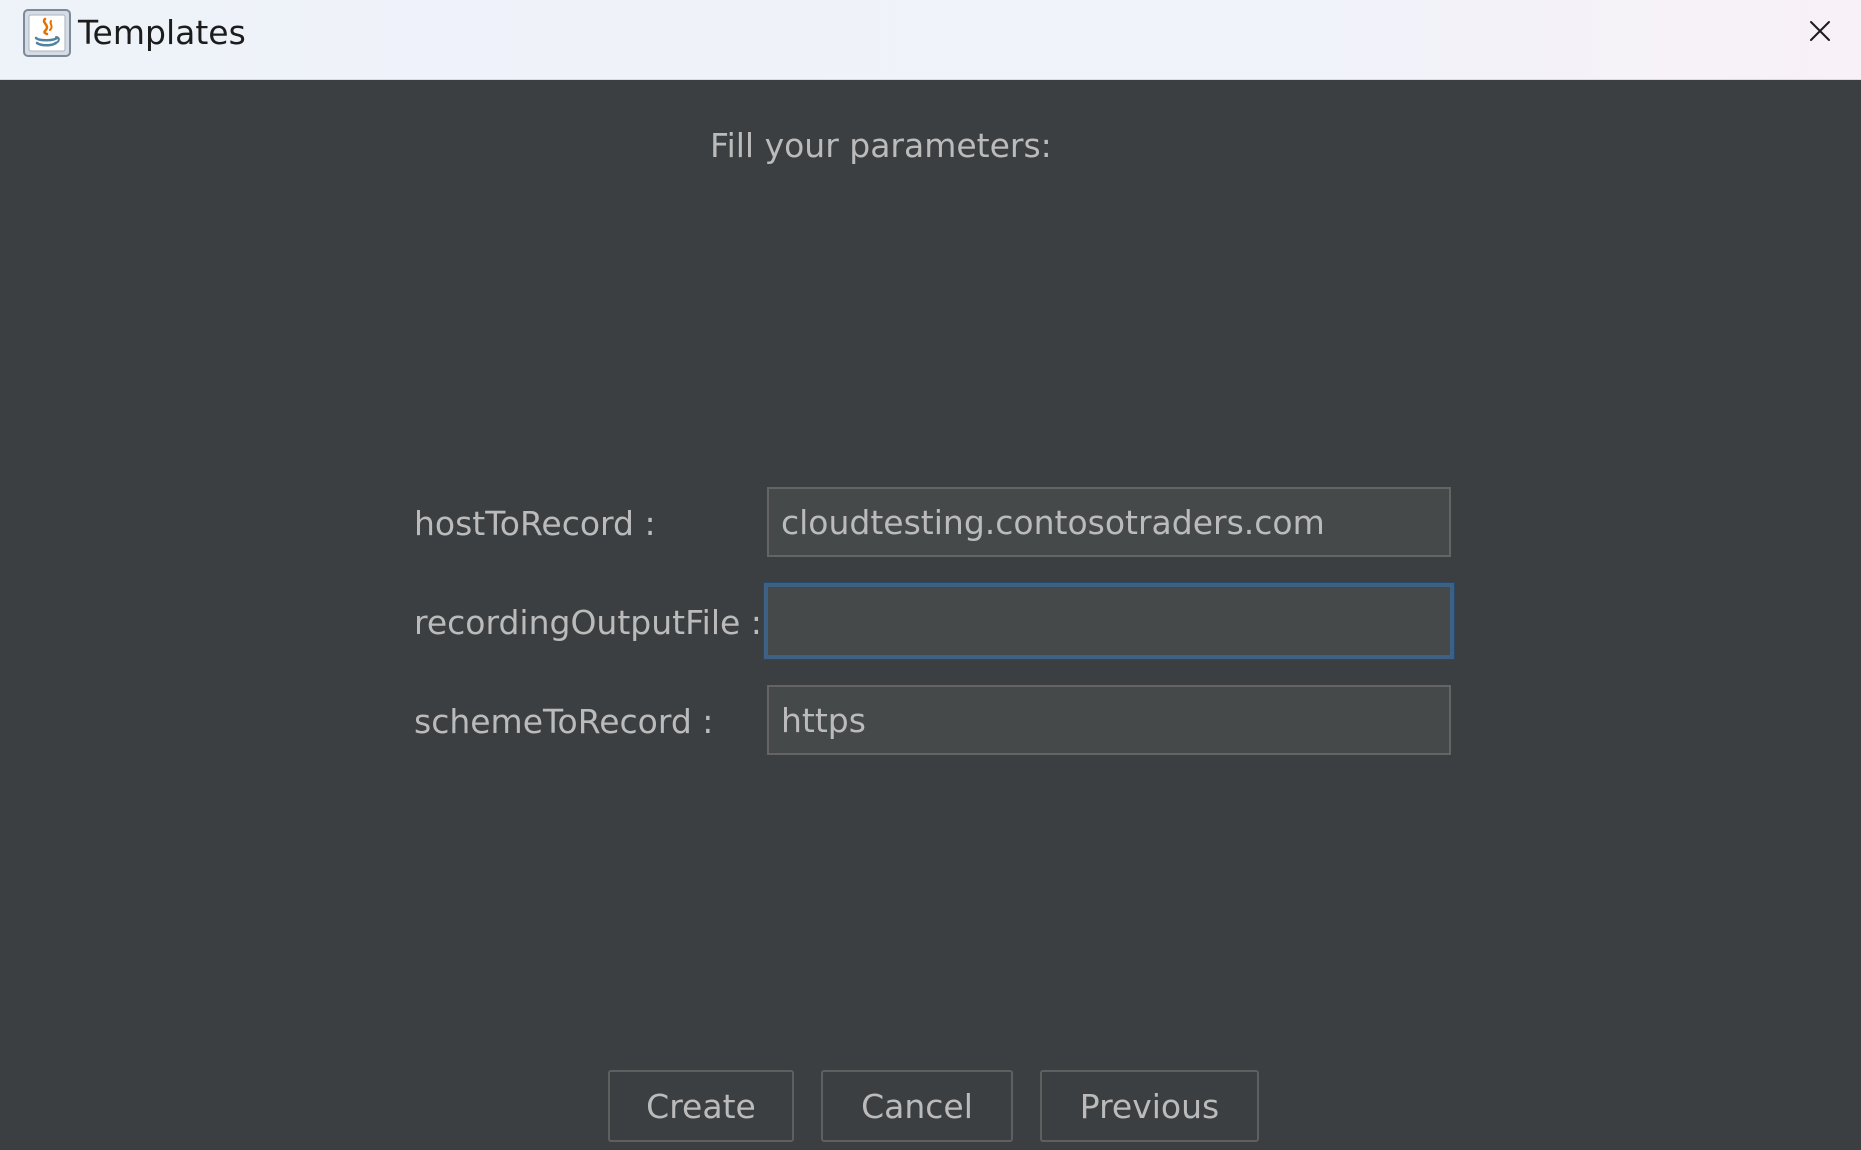  I want to click on form-heading: Fill your parameters:, so click(881, 145).